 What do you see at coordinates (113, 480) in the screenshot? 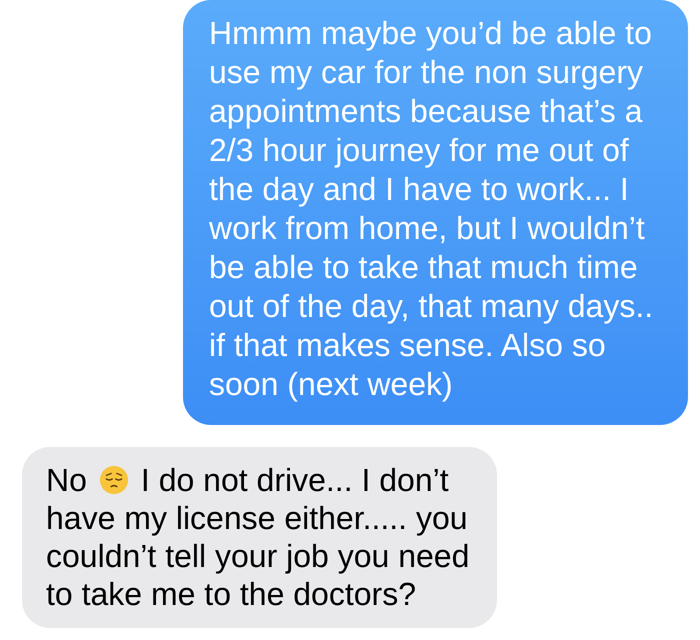
I see `pensive-emoji-icon` at bounding box center [113, 480].